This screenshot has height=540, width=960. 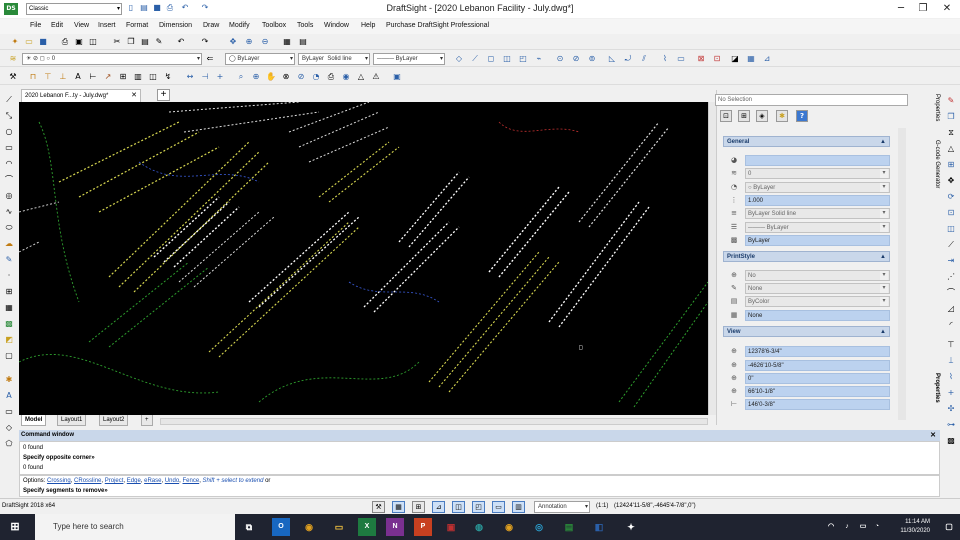 I want to click on circle-icon: ○, so click(x=9, y=132).